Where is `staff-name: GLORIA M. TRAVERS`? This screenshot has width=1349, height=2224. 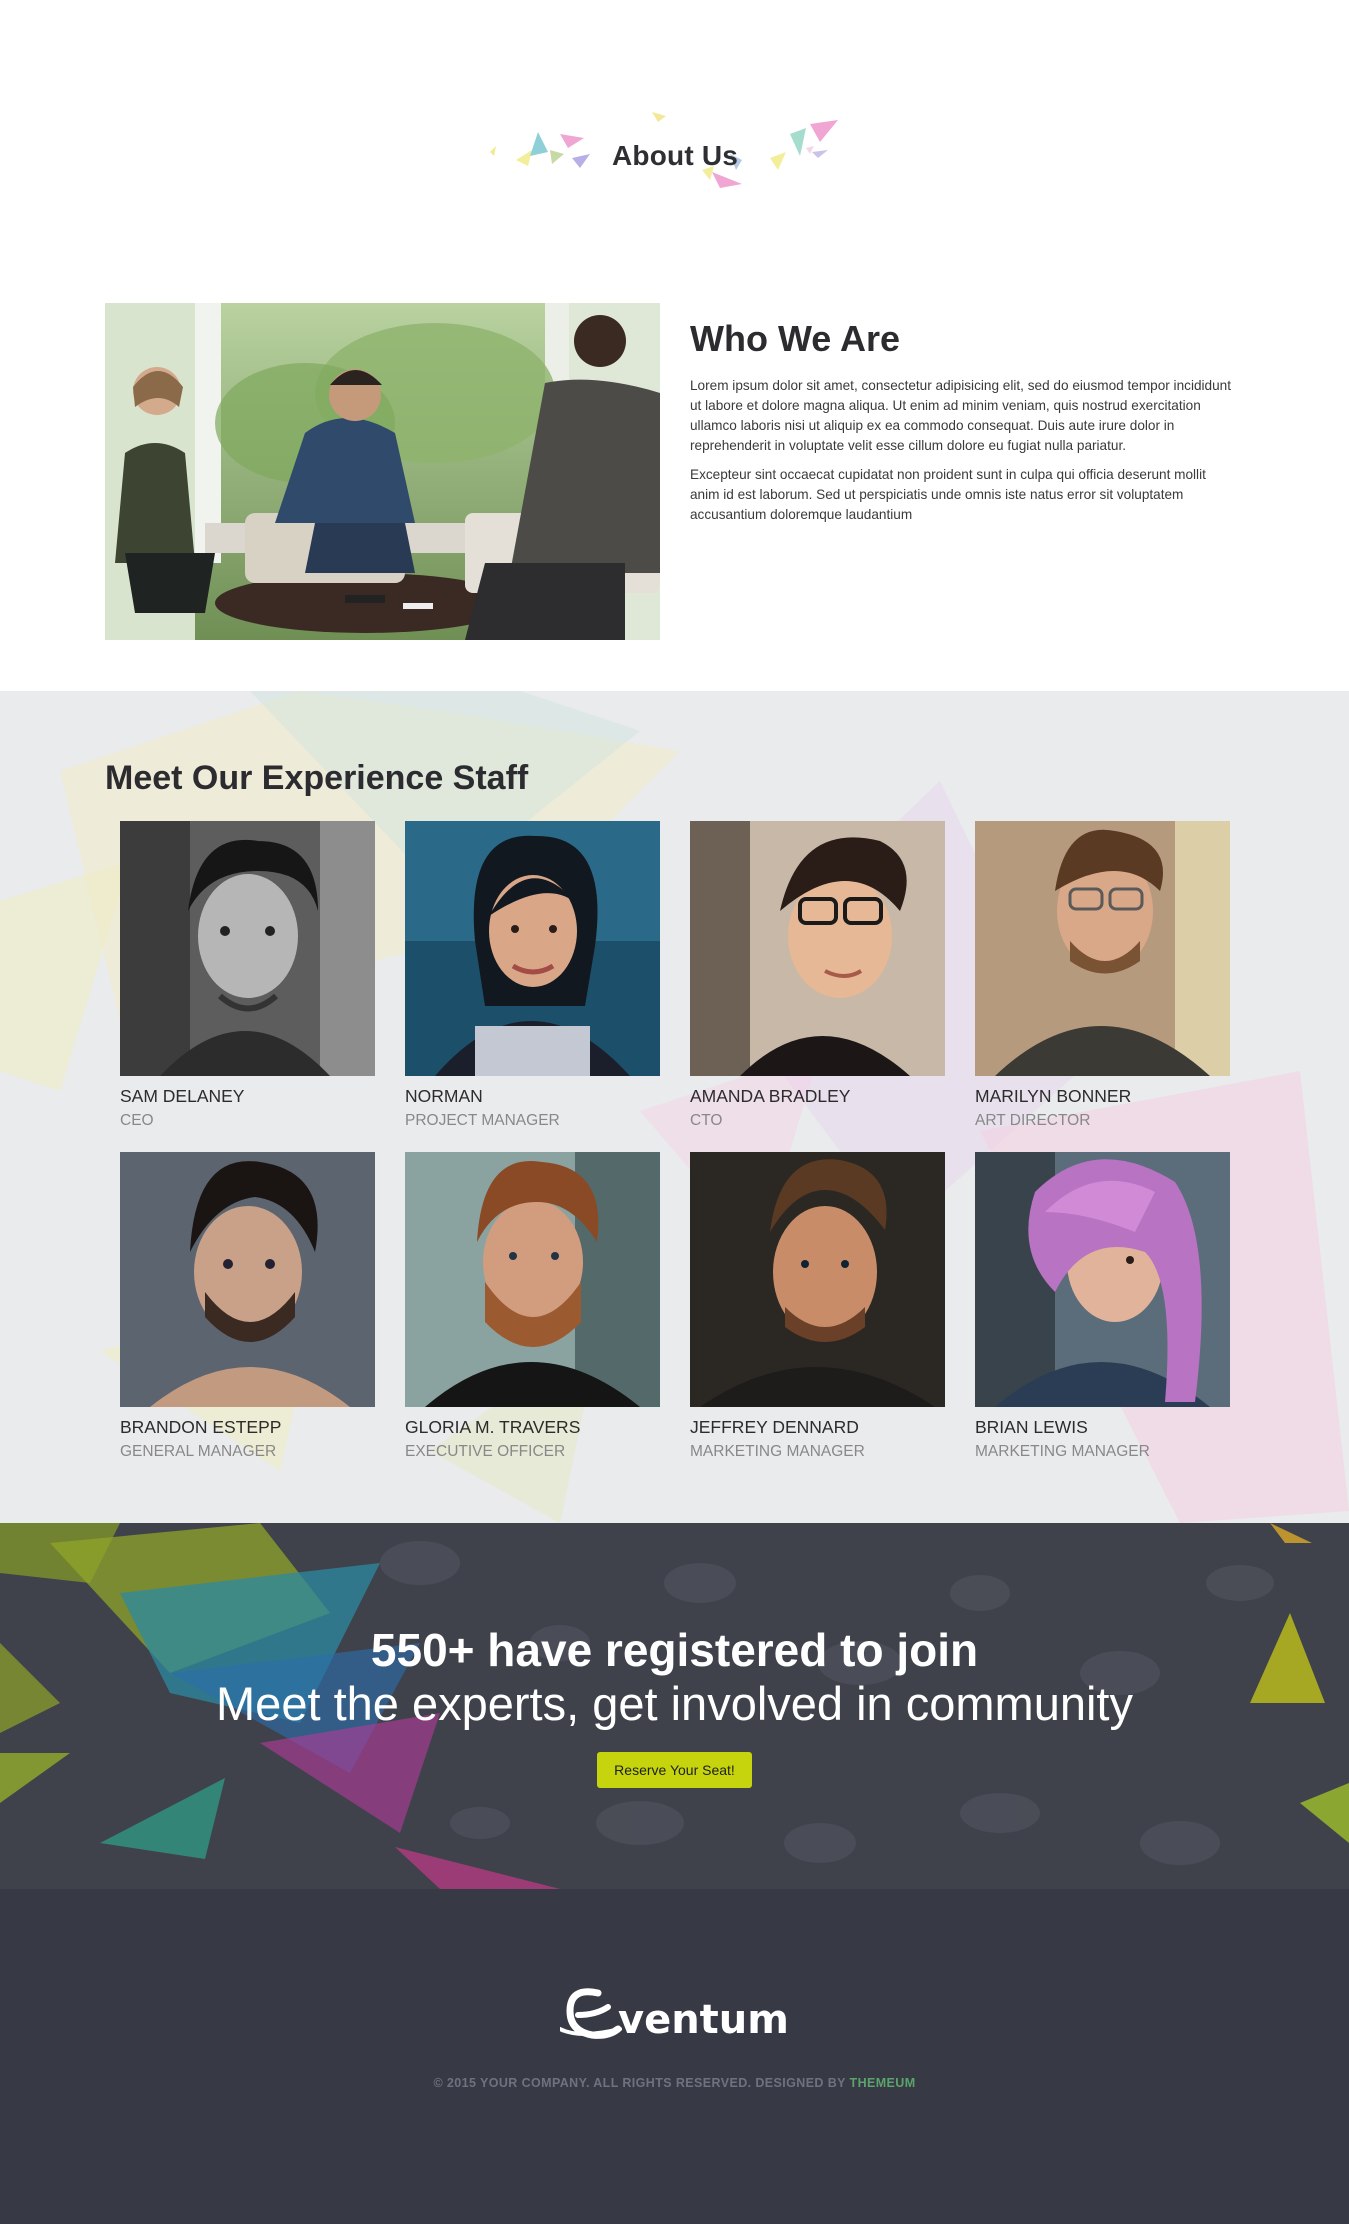
staff-name: GLORIA M. TRAVERS is located at coordinates (493, 1427).